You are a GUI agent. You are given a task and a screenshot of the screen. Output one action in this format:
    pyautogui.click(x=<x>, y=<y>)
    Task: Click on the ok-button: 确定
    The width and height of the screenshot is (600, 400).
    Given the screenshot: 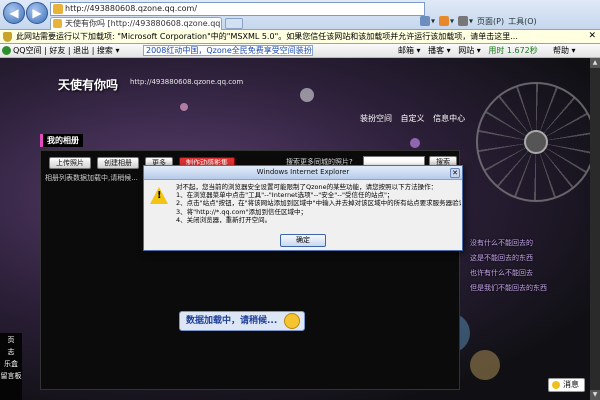 What is the action you would take?
    pyautogui.click(x=303, y=240)
    